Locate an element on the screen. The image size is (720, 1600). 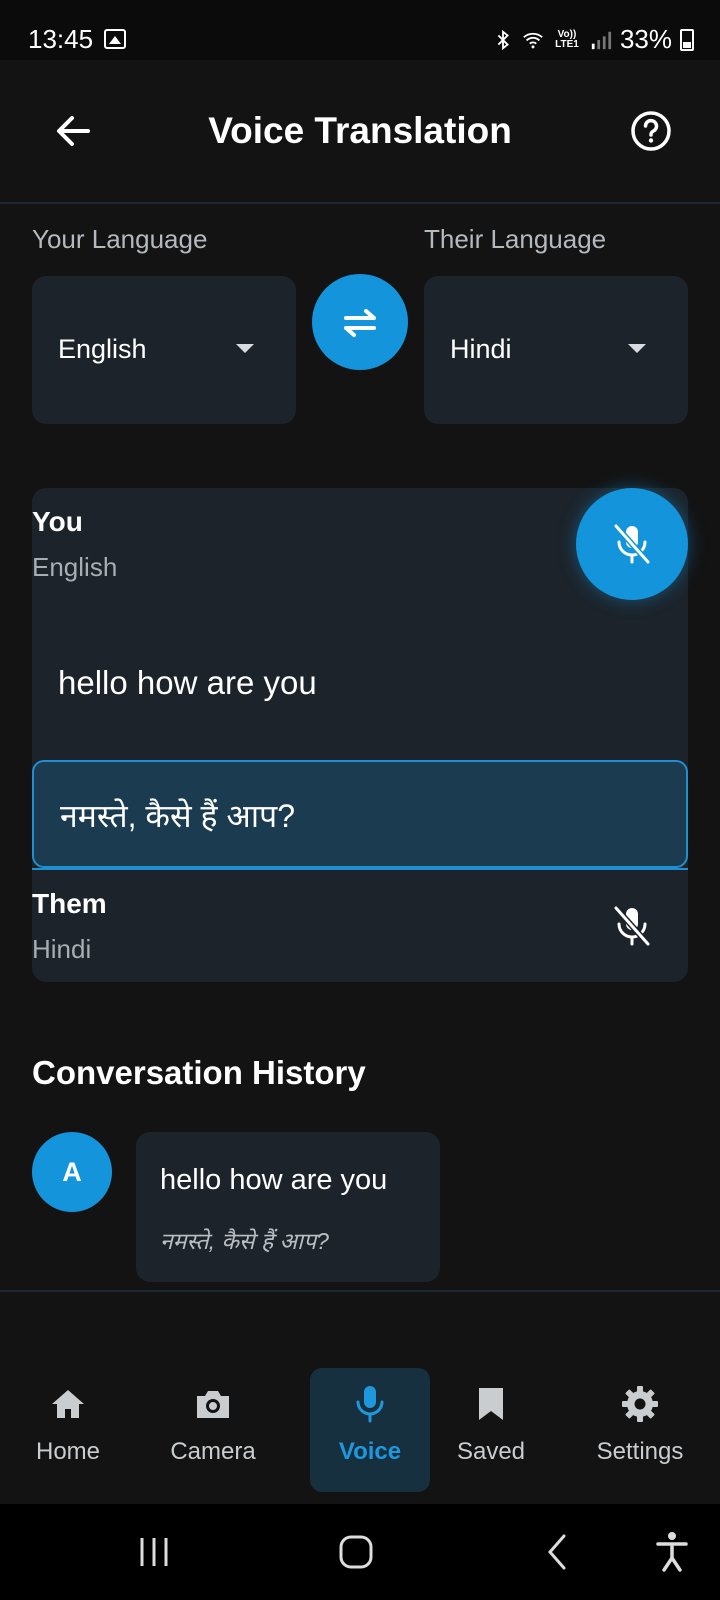
bottom-navigation: Home Camera Voice Saved Settings is located at coordinates (360, 1397).